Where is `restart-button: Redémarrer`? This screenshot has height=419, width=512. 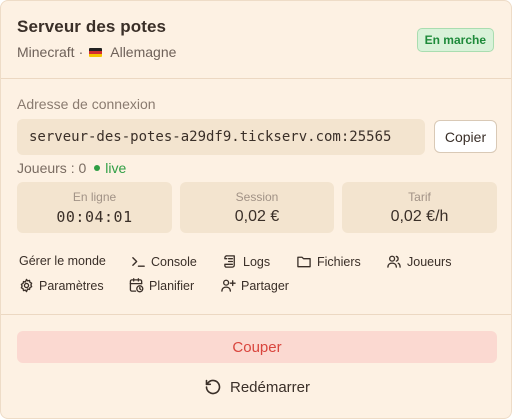 restart-button: Redémarrer is located at coordinates (257, 387).